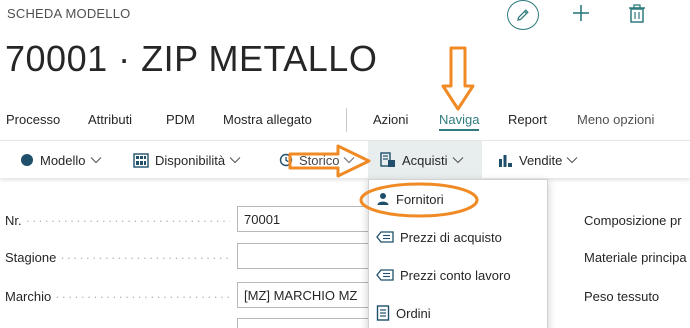  Describe the element at coordinates (505, 160) in the screenshot. I see `sales-icon` at that location.